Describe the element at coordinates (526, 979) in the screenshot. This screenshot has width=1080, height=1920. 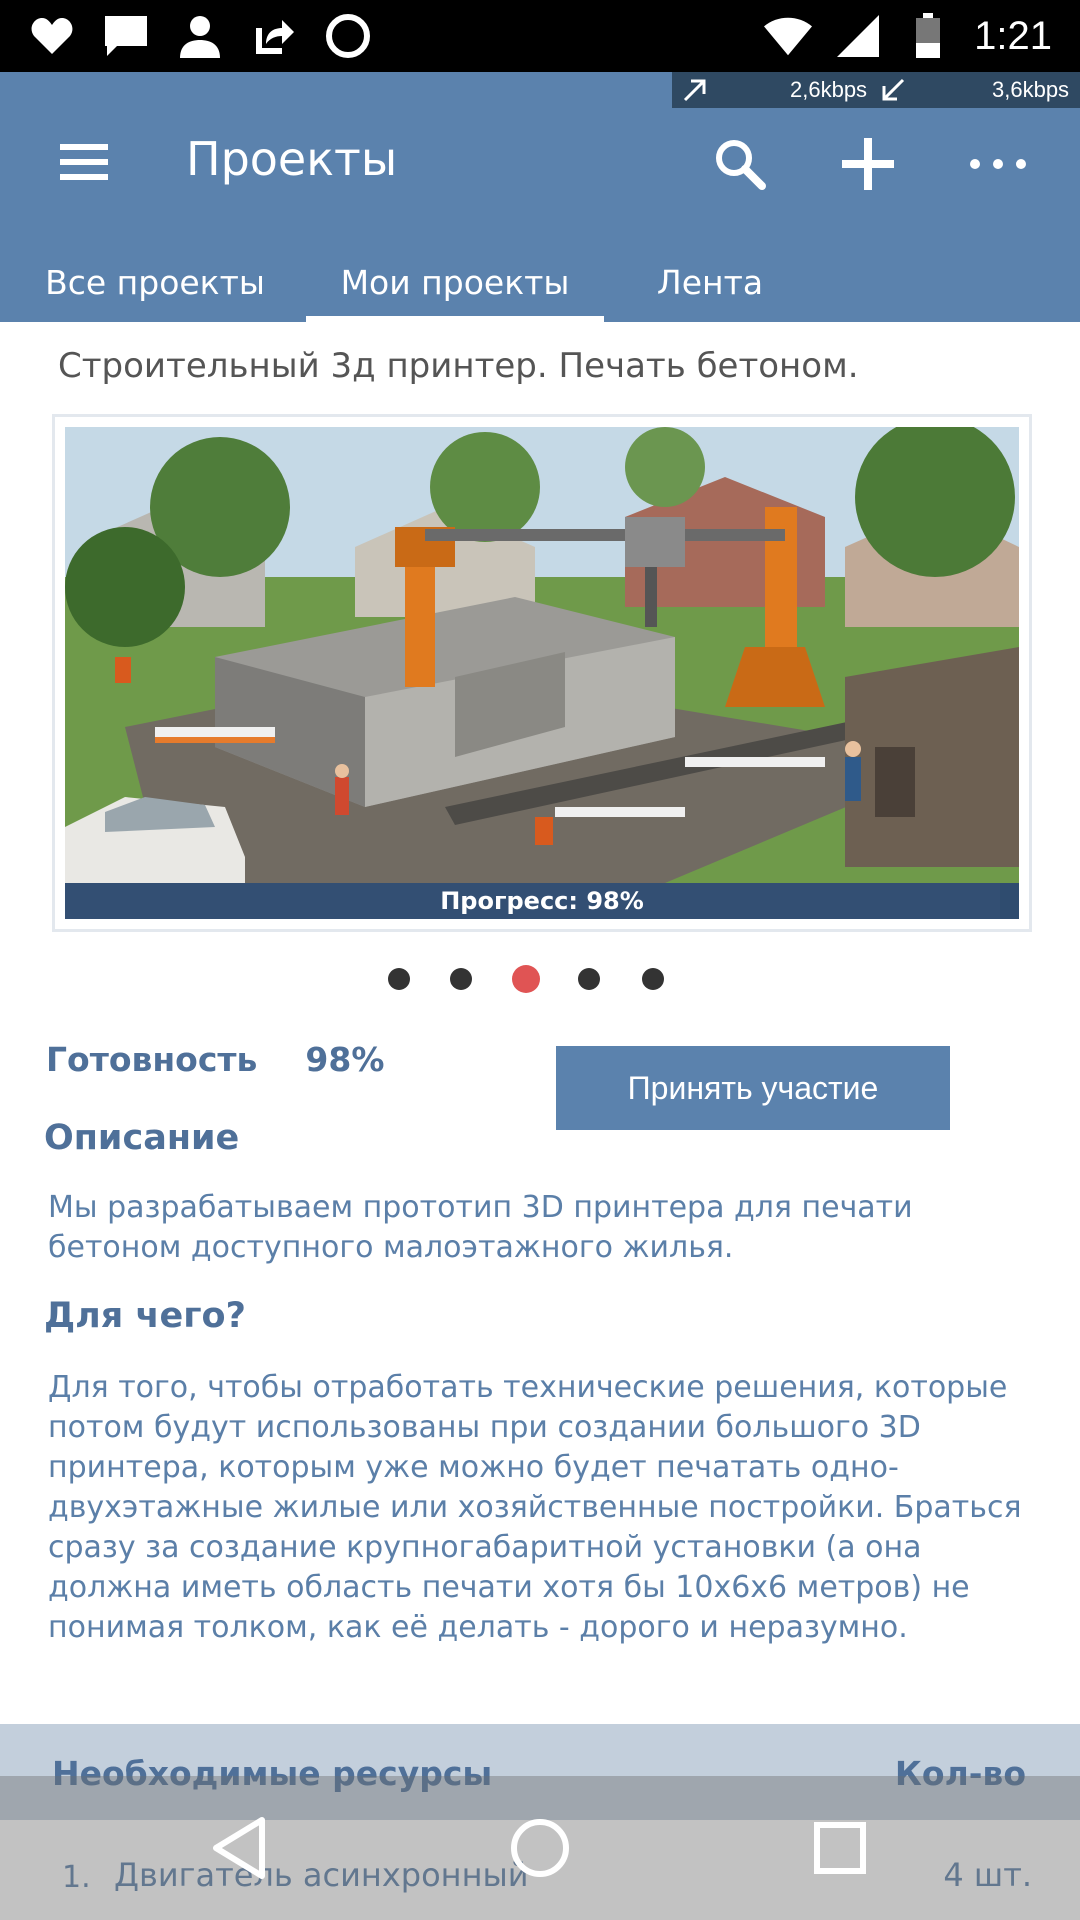
I see `pager-dot-active` at that location.